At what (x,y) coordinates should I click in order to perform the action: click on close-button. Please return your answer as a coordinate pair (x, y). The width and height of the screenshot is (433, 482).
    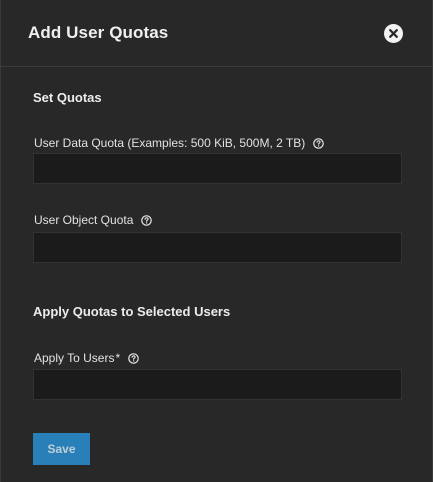
    Looking at the image, I should click on (393, 33).